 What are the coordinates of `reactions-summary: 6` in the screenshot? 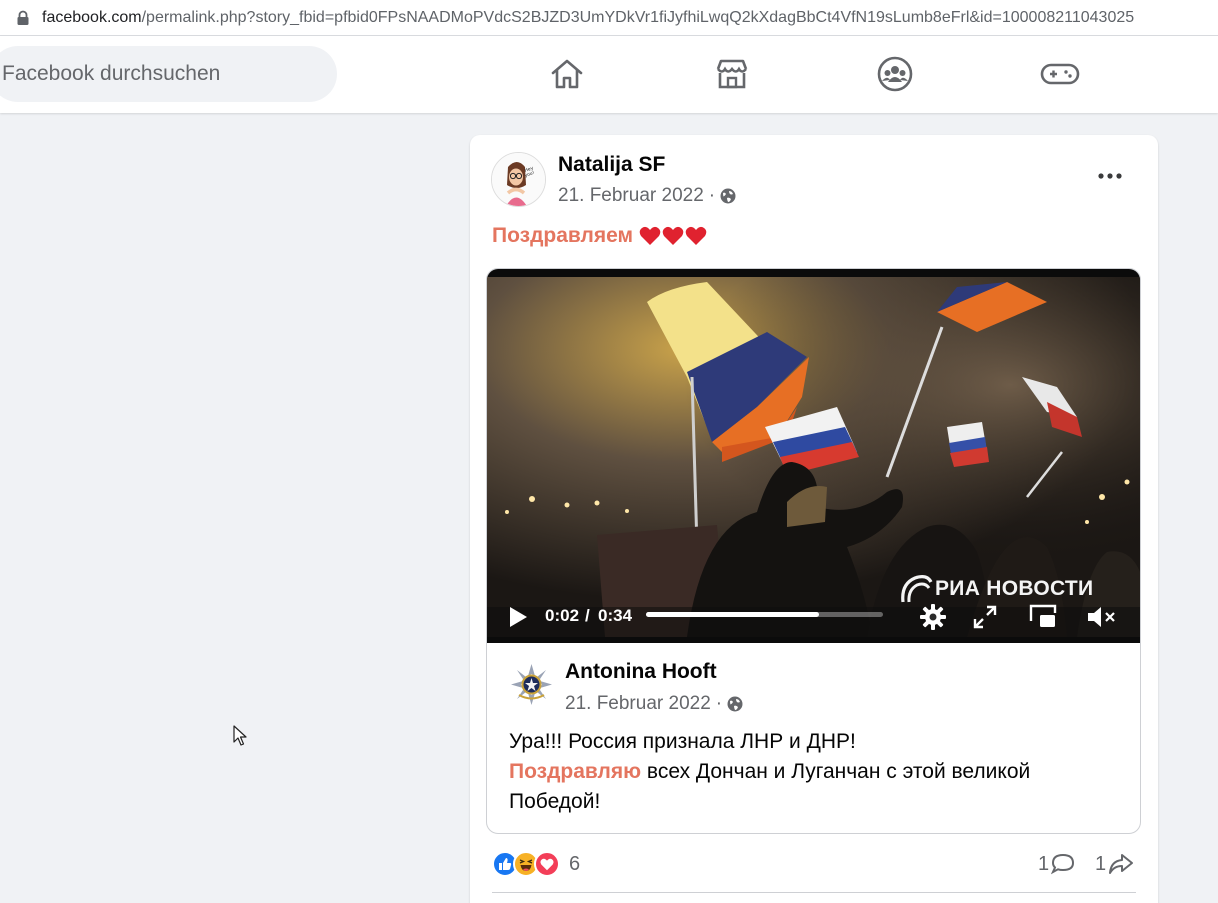 It's located at (536, 864).